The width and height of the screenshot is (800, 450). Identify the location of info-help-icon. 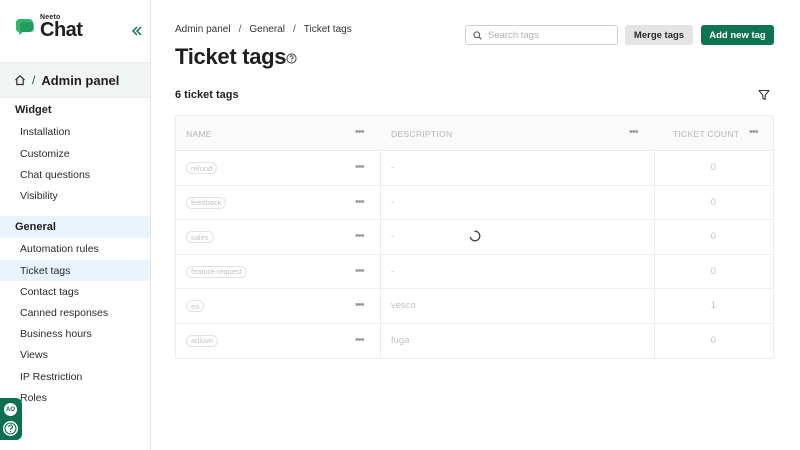
(291, 58).